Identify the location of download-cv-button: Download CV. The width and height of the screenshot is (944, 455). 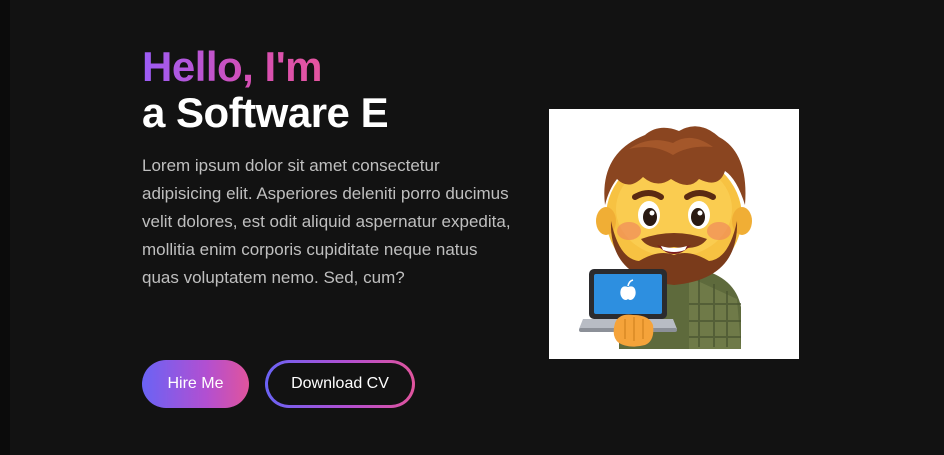
(340, 384).